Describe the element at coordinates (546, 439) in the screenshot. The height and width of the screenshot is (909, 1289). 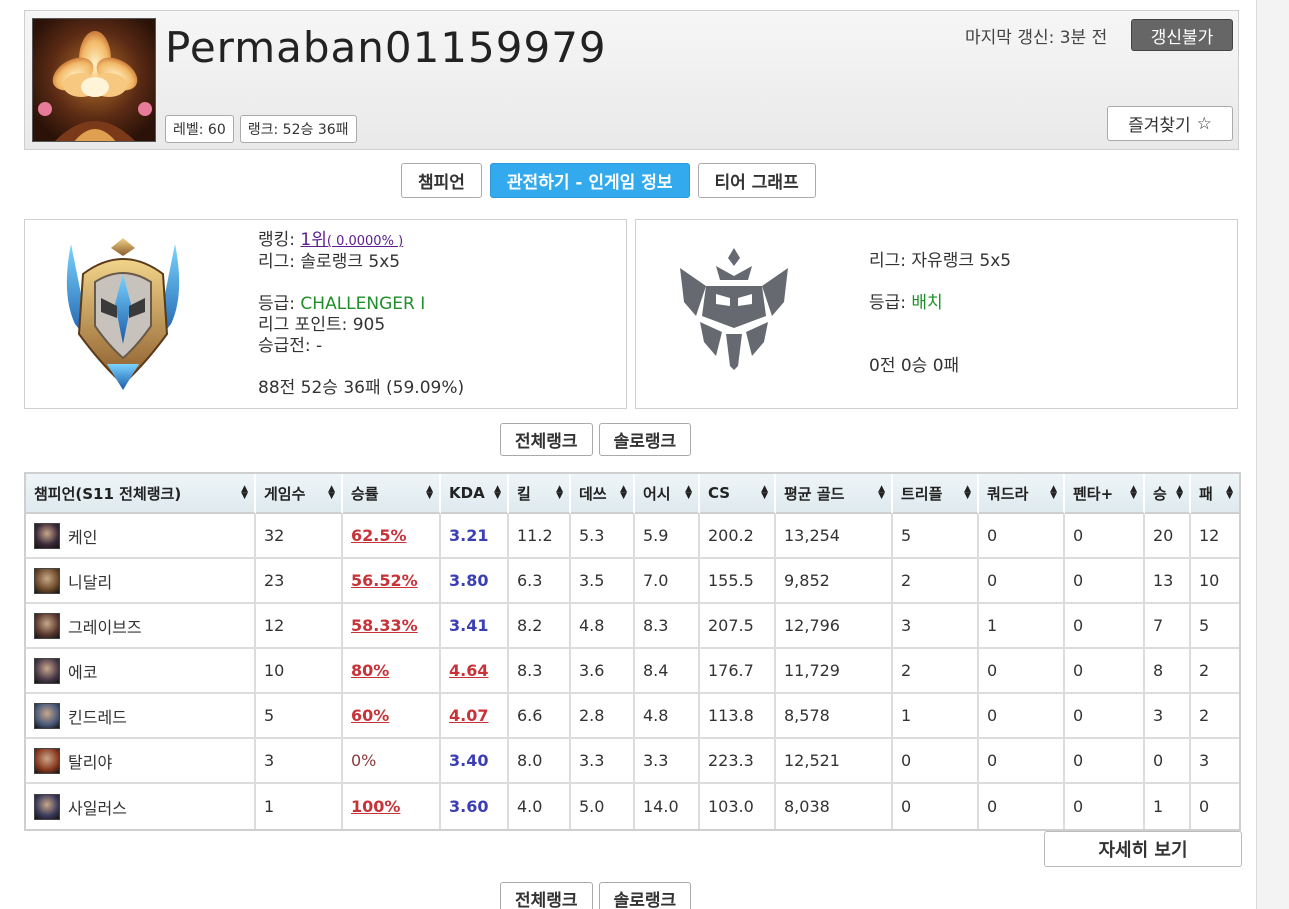
I see `all-rank-button: 전체랭크` at that location.